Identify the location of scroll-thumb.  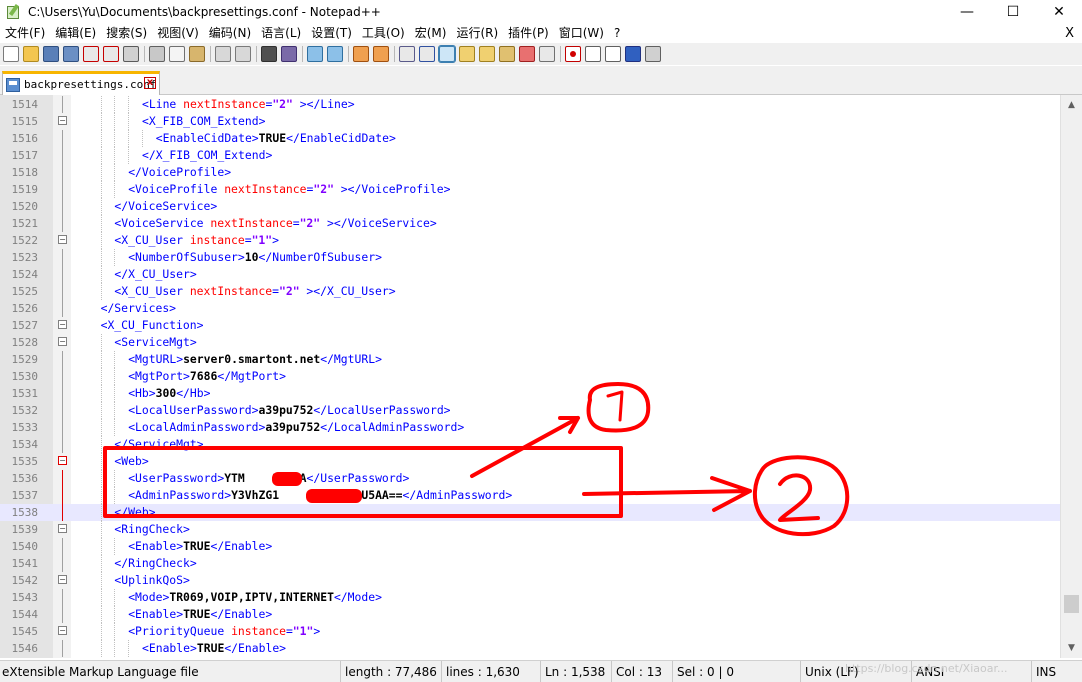
(1071, 604).